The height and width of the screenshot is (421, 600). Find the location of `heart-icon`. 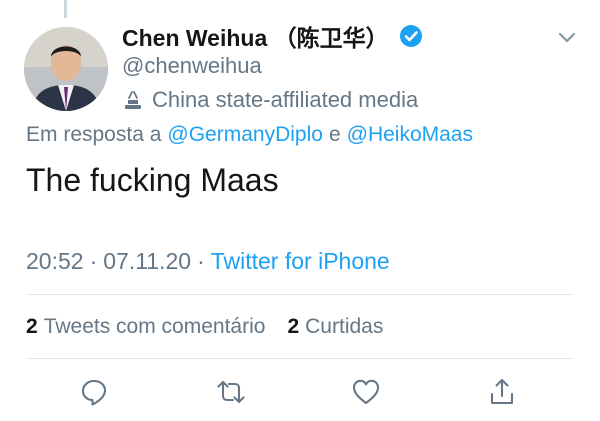

heart-icon is located at coordinates (366, 392).